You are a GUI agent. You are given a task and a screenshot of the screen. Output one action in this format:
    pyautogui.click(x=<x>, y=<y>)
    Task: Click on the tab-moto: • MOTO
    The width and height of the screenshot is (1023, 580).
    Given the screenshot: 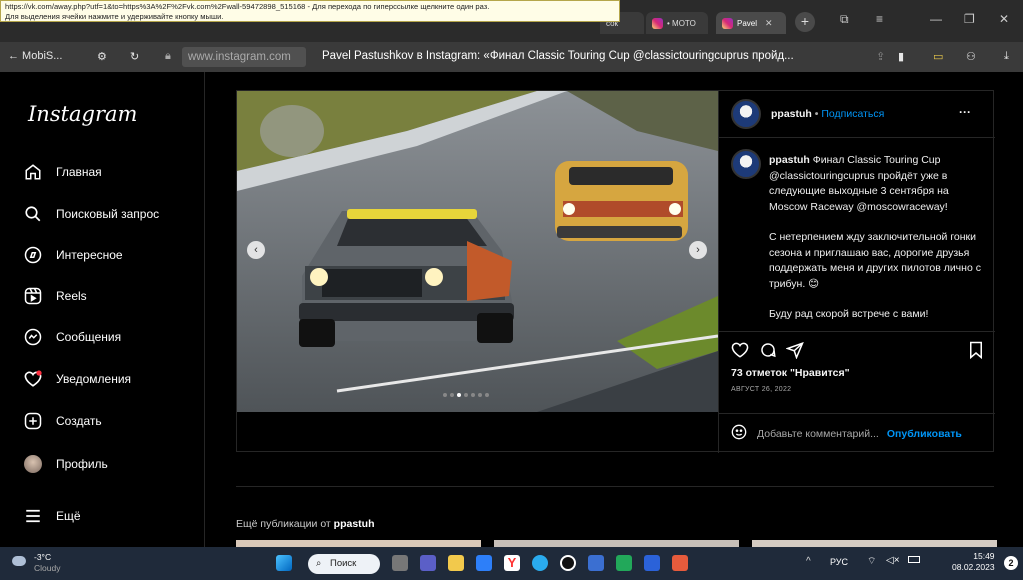 What is the action you would take?
    pyautogui.click(x=677, y=23)
    